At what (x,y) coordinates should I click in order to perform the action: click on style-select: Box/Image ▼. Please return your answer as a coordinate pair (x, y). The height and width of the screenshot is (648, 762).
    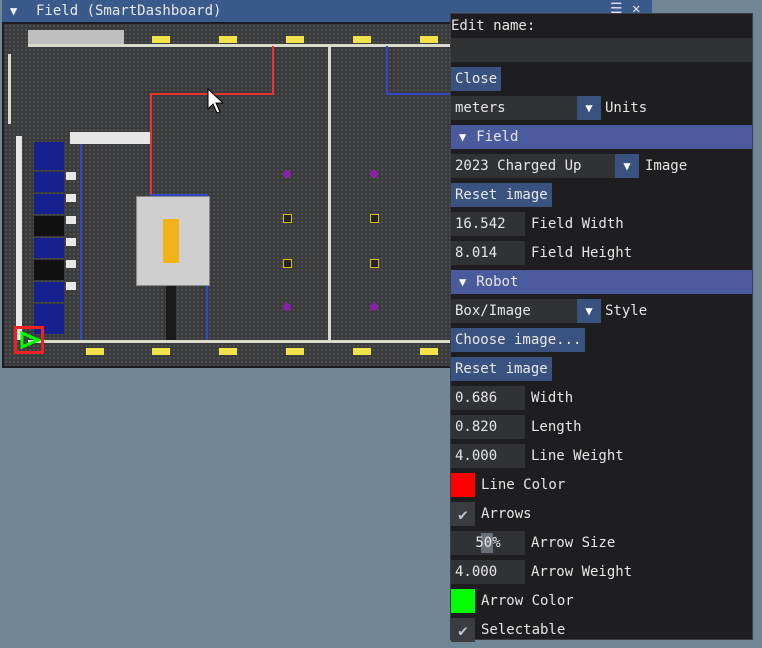
    Looking at the image, I should click on (526, 311).